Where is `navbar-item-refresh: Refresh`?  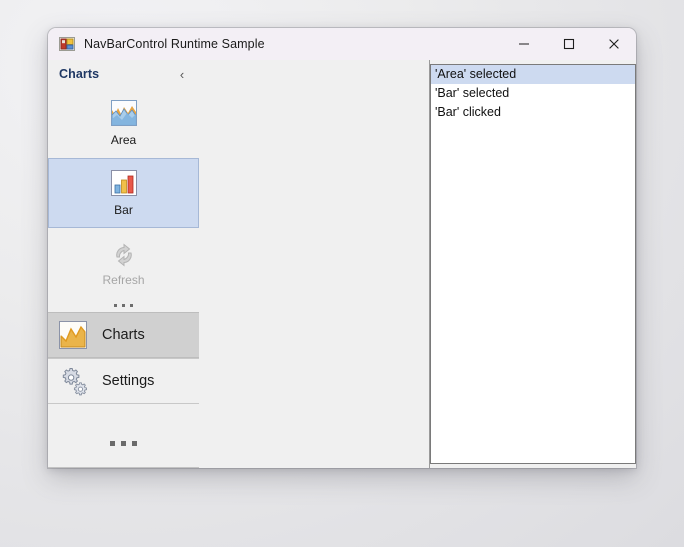 navbar-item-refresh: Refresh is located at coordinates (123, 263).